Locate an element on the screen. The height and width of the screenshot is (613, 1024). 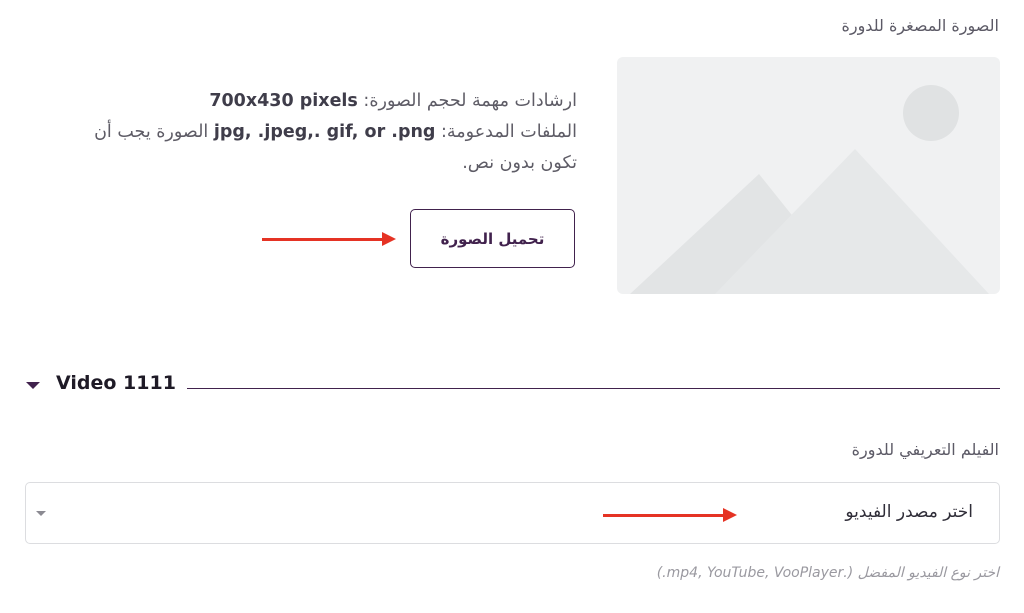
video-section-toggle: Video 1111 is located at coordinates (101, 383).